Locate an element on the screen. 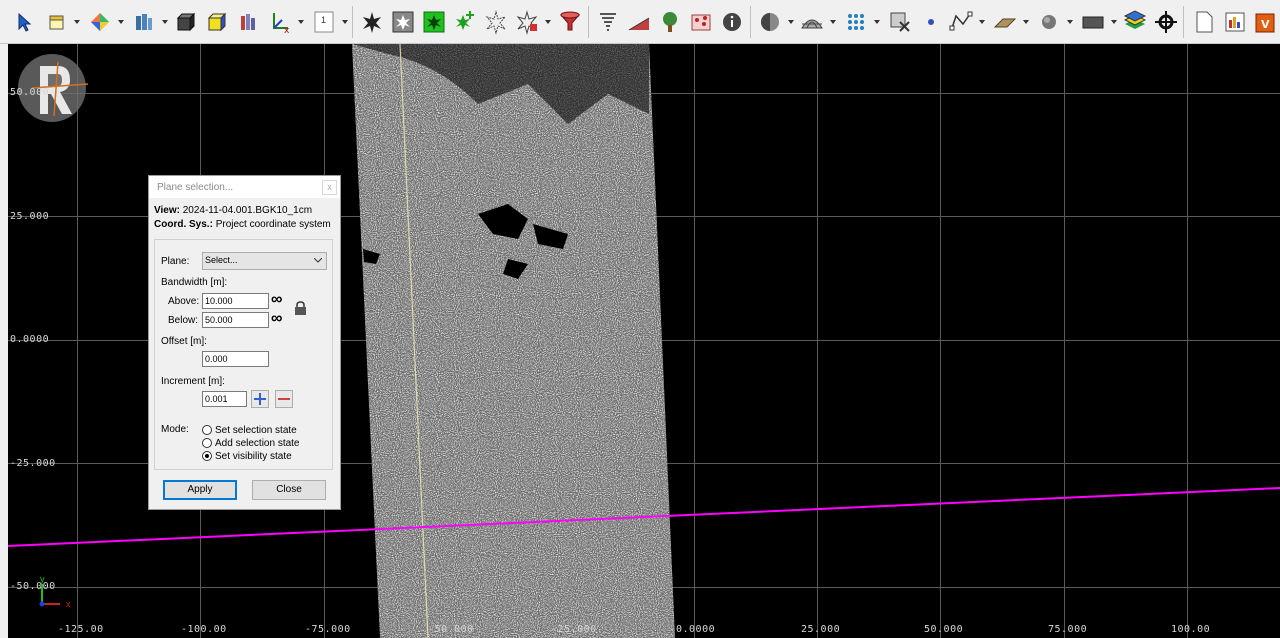 This screenshot has height=638, width=1280. mode-label: Mode: is located at coordinates (175, 429).